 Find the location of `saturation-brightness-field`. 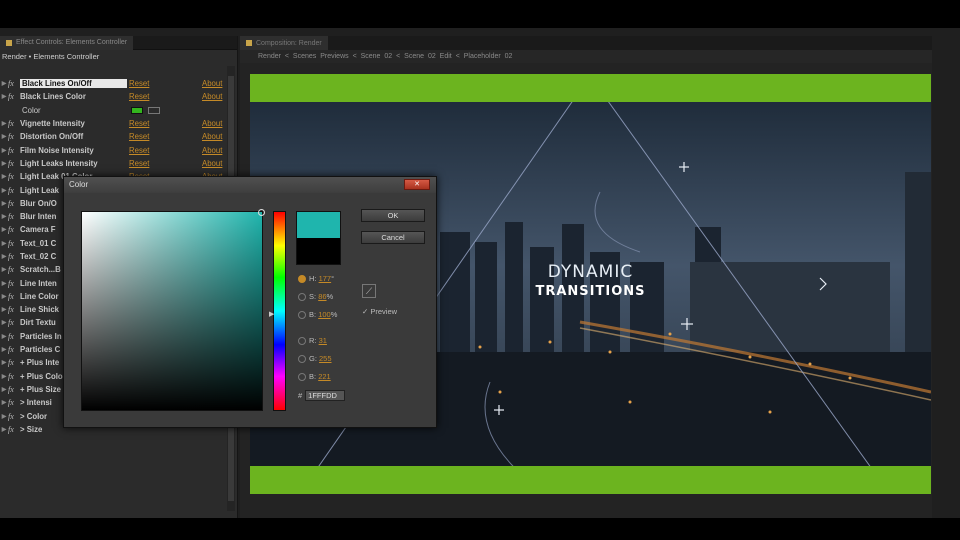

saturation-brightness-field is located at coordinates (173, 310).